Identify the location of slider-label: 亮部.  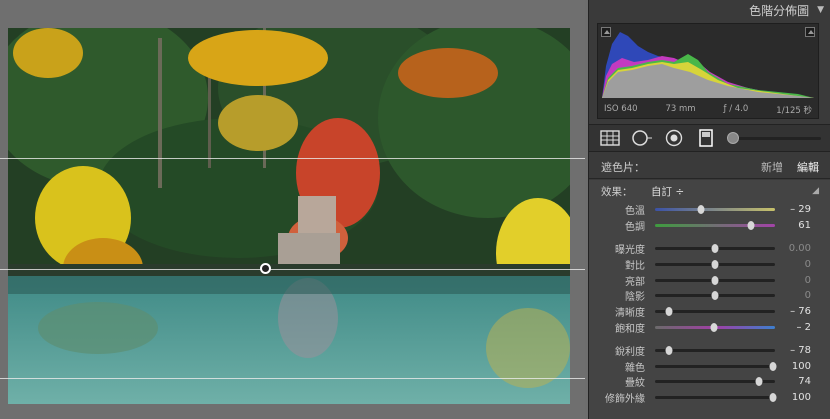
(635, 282).